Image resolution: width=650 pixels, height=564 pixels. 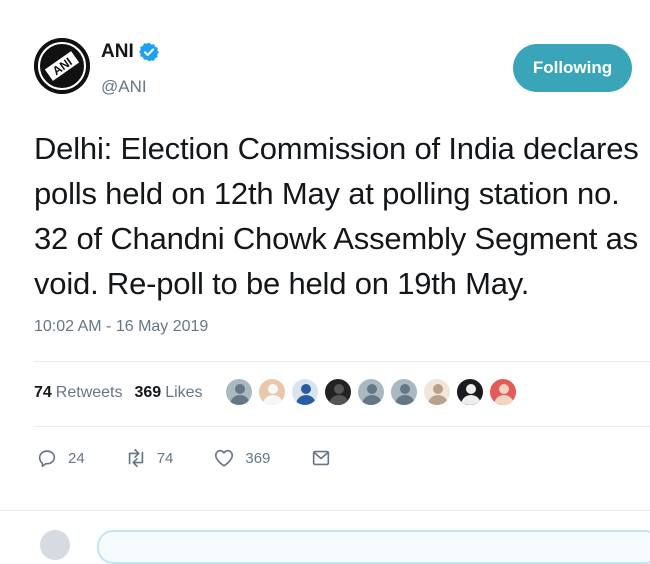 I want to click on author-name-row: ANI, so click(x=130, y=52).